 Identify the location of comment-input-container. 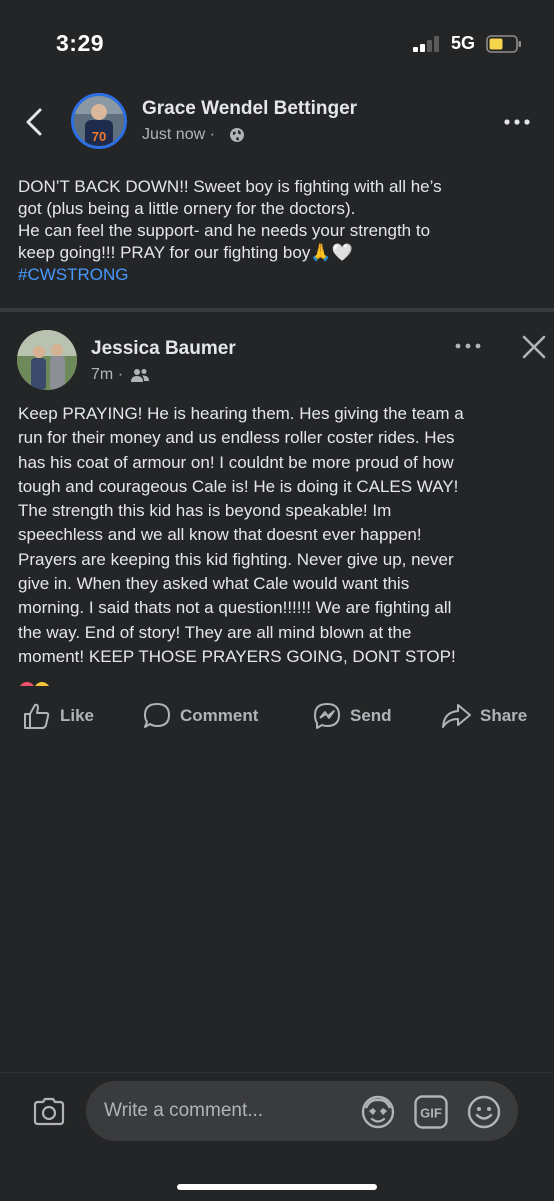
(302, 1111).